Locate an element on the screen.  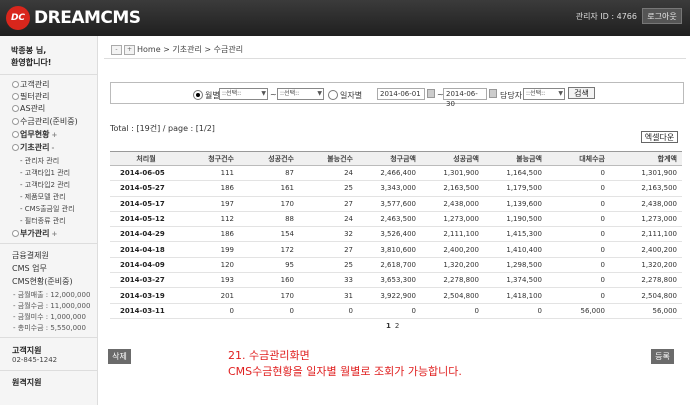
finance-monthly-collected: - 금월수금 : 11,000,000 is located at coordinates (52, 306).